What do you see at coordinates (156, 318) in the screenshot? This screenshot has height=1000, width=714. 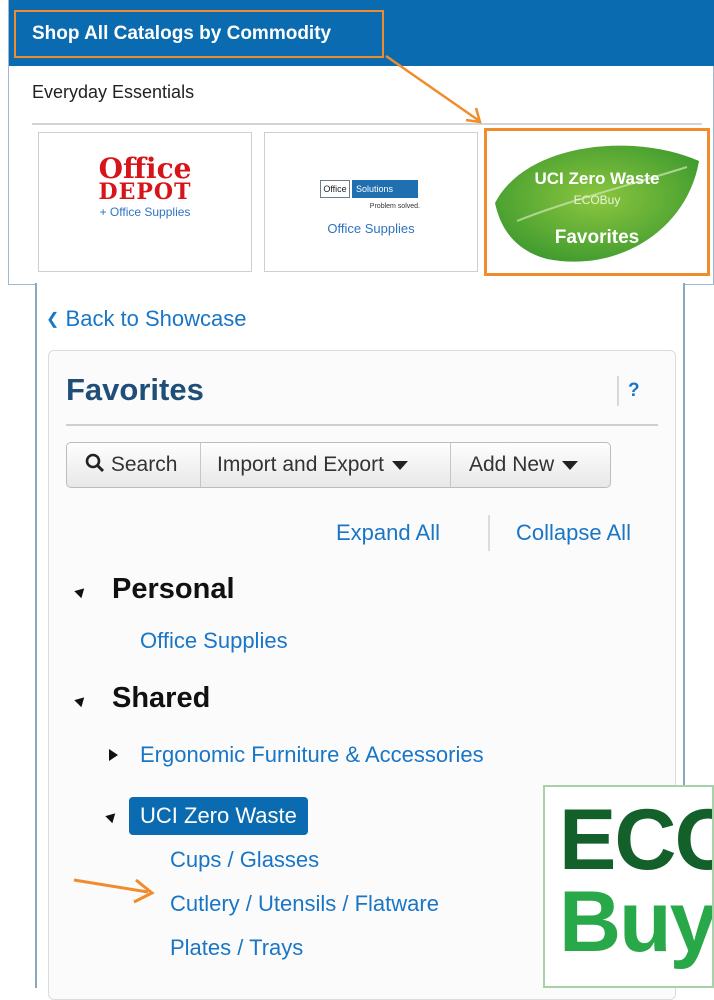 I see `back-link-label: Back to Showcase` at bounding box center [156, 318].